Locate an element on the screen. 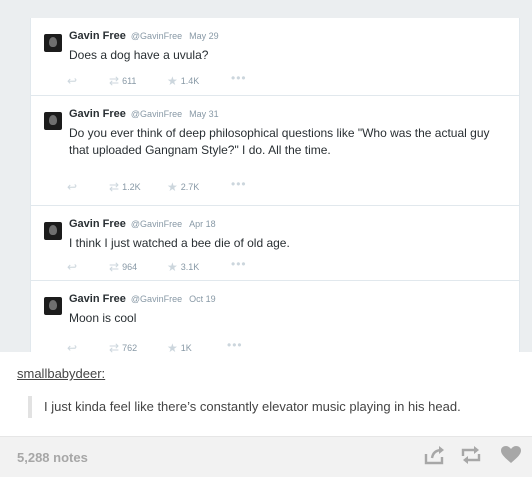 The height and width of the screenshot is (477, 532). favorite-button: ★ 2.7K is located at coordinates (183, 187).